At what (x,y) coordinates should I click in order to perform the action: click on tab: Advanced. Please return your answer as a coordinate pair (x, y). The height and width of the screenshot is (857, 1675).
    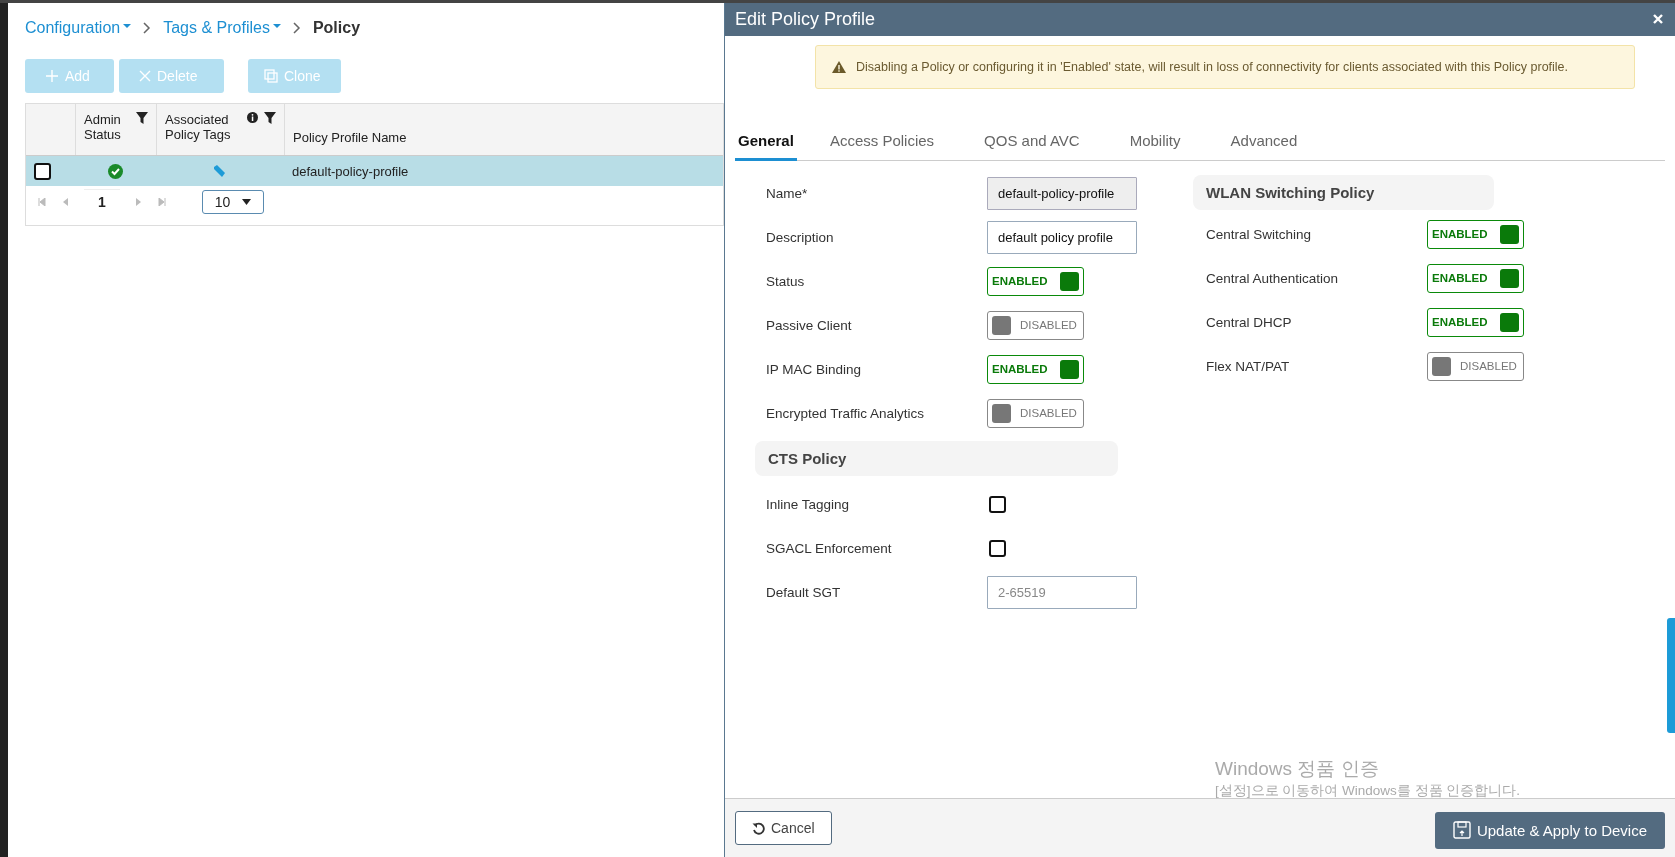
    Looking at the image, I should click on (1264, 143).